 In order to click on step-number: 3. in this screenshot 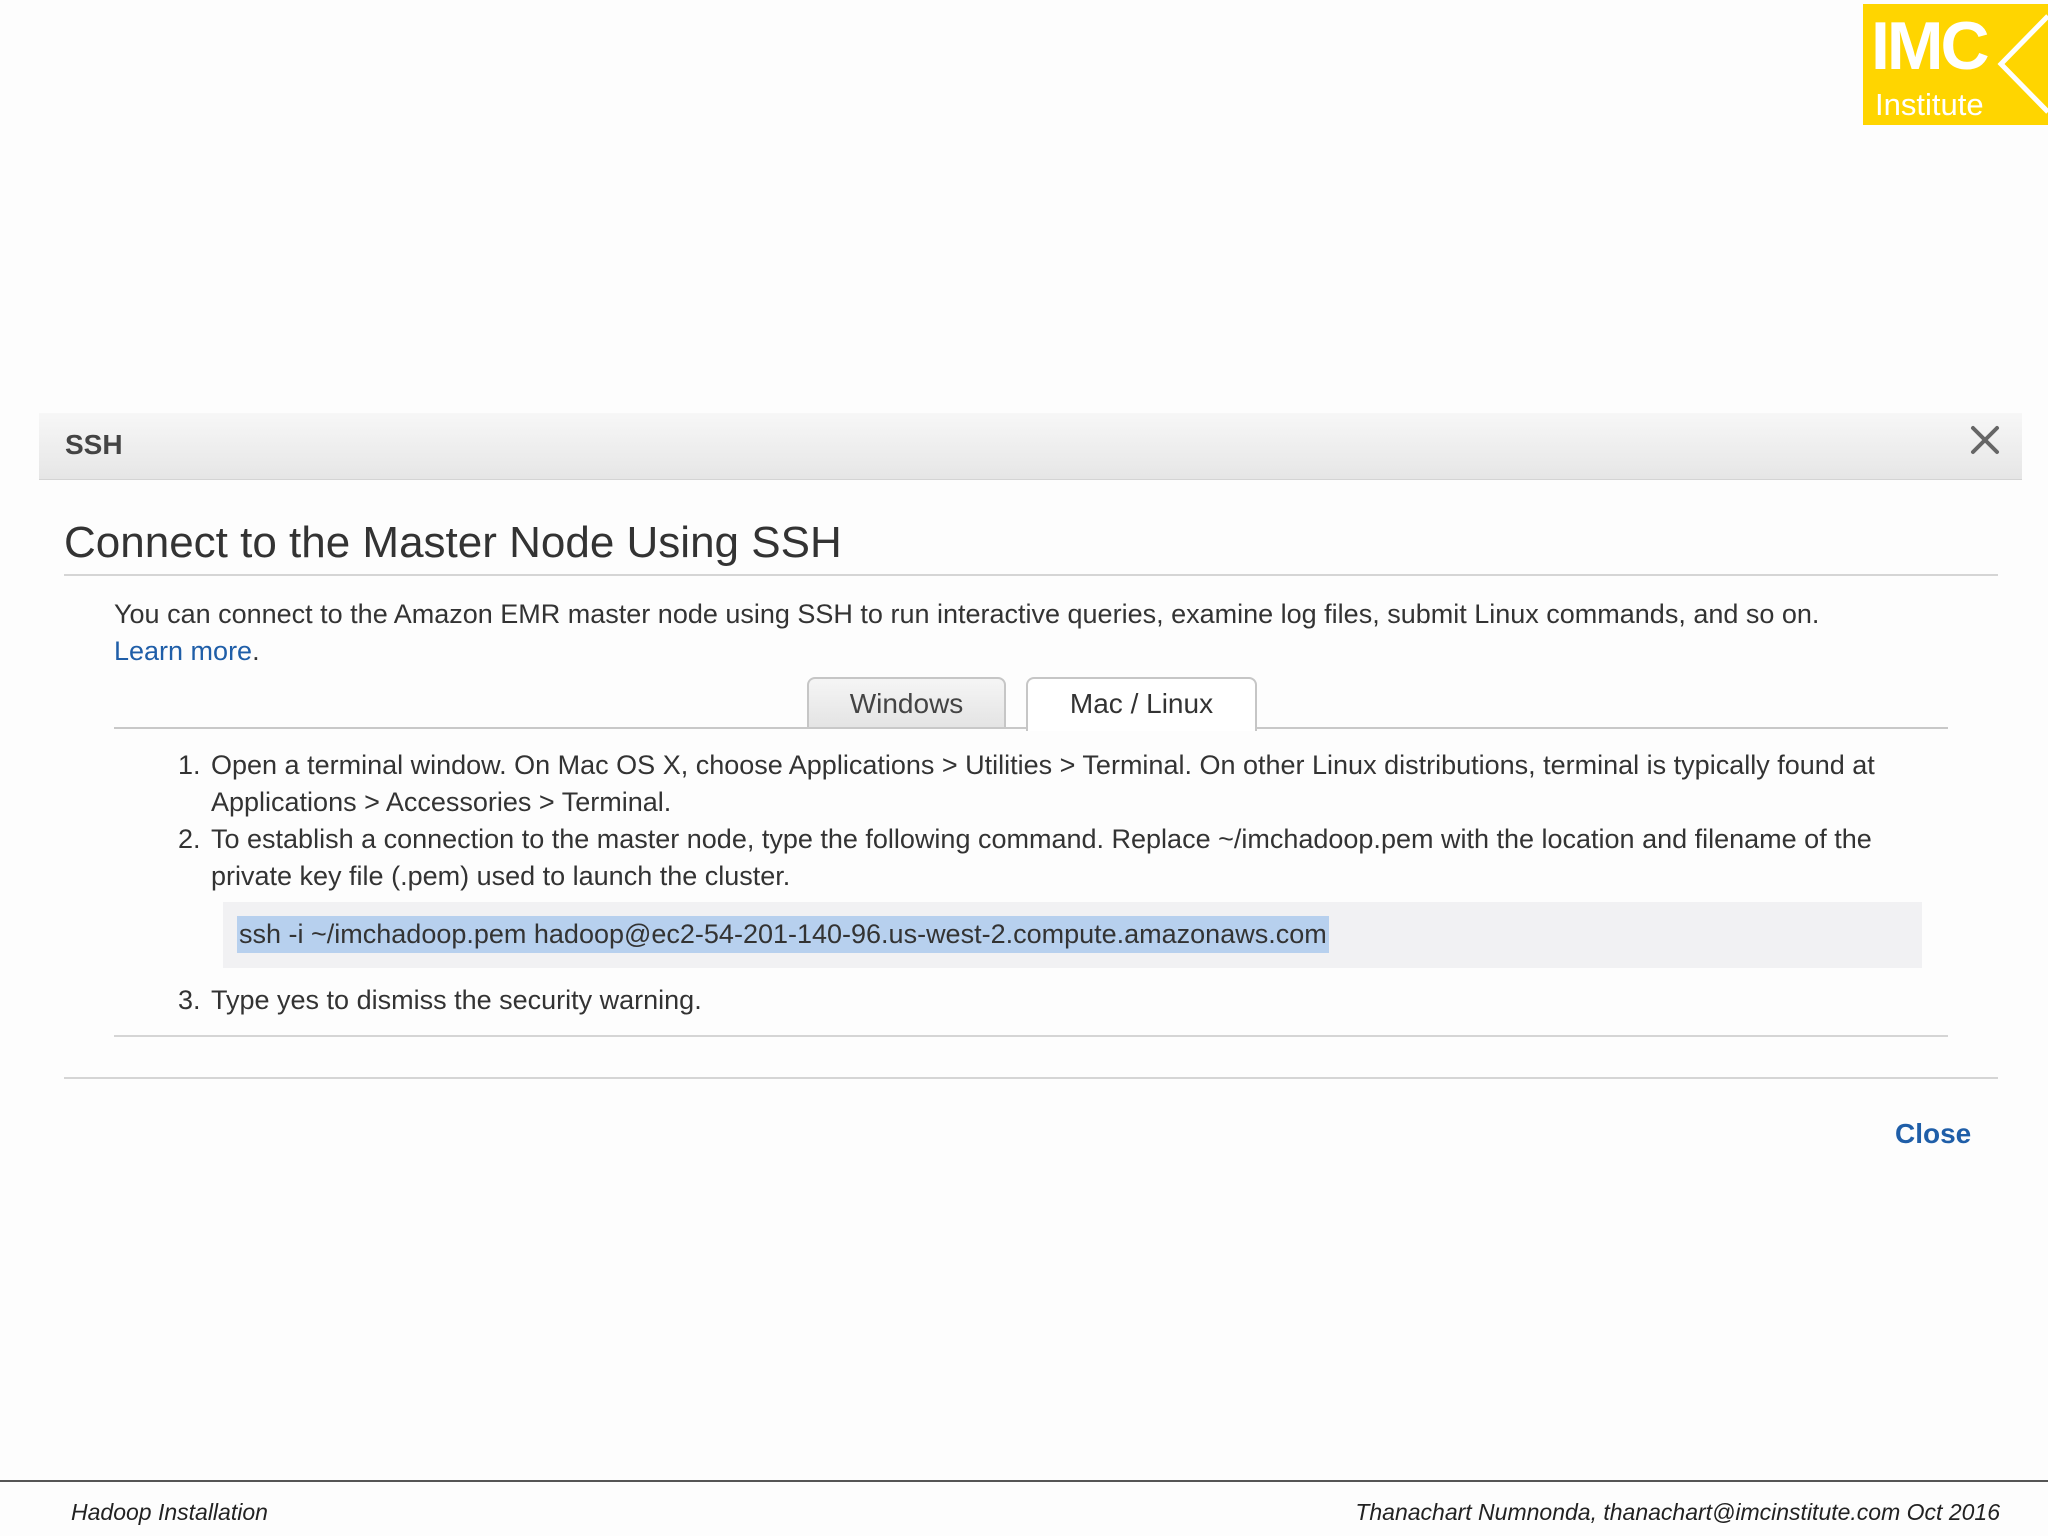, I will do `click(189, 1000)`.